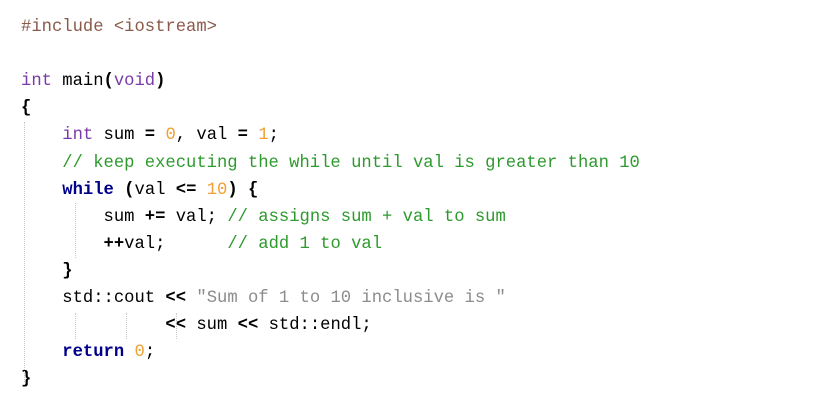  What do you see at coordinates (366, 217) in the screenshot?
I see `code-token: // assigns sum + val to sum` at bounding box center [366, 217].